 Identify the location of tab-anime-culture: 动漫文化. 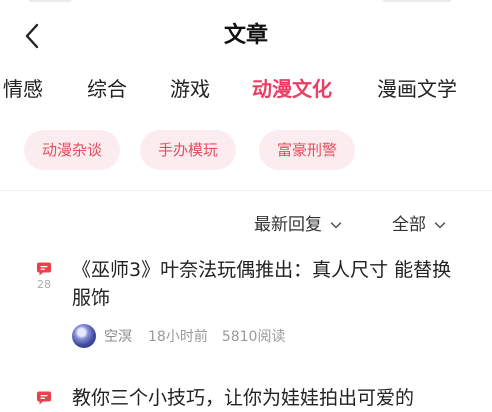
(292, 89).